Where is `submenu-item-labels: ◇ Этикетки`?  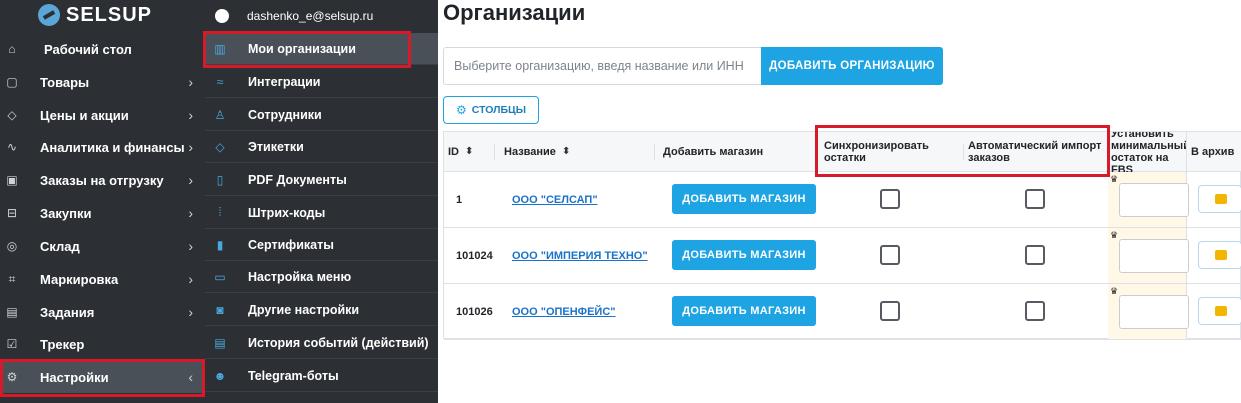 submenu-item-labels: ◇ Этикетки is located at coordinates (321, 147).